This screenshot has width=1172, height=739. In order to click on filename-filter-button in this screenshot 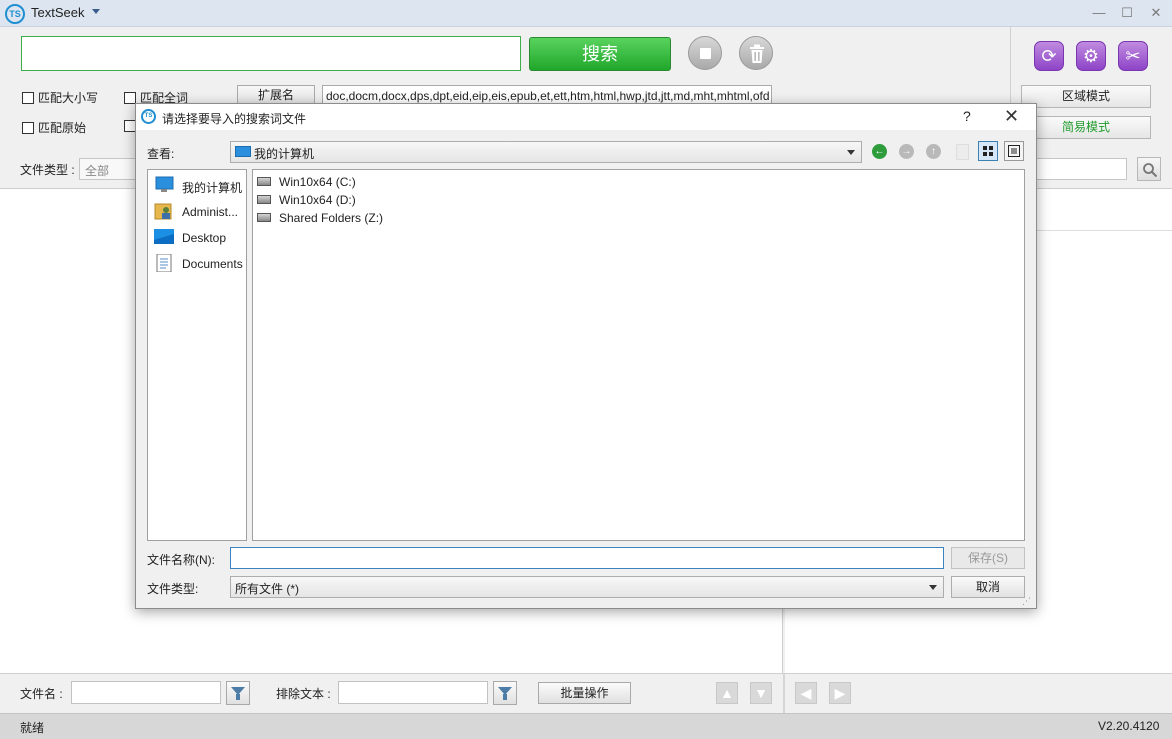, I will do `click(238, 693)`.